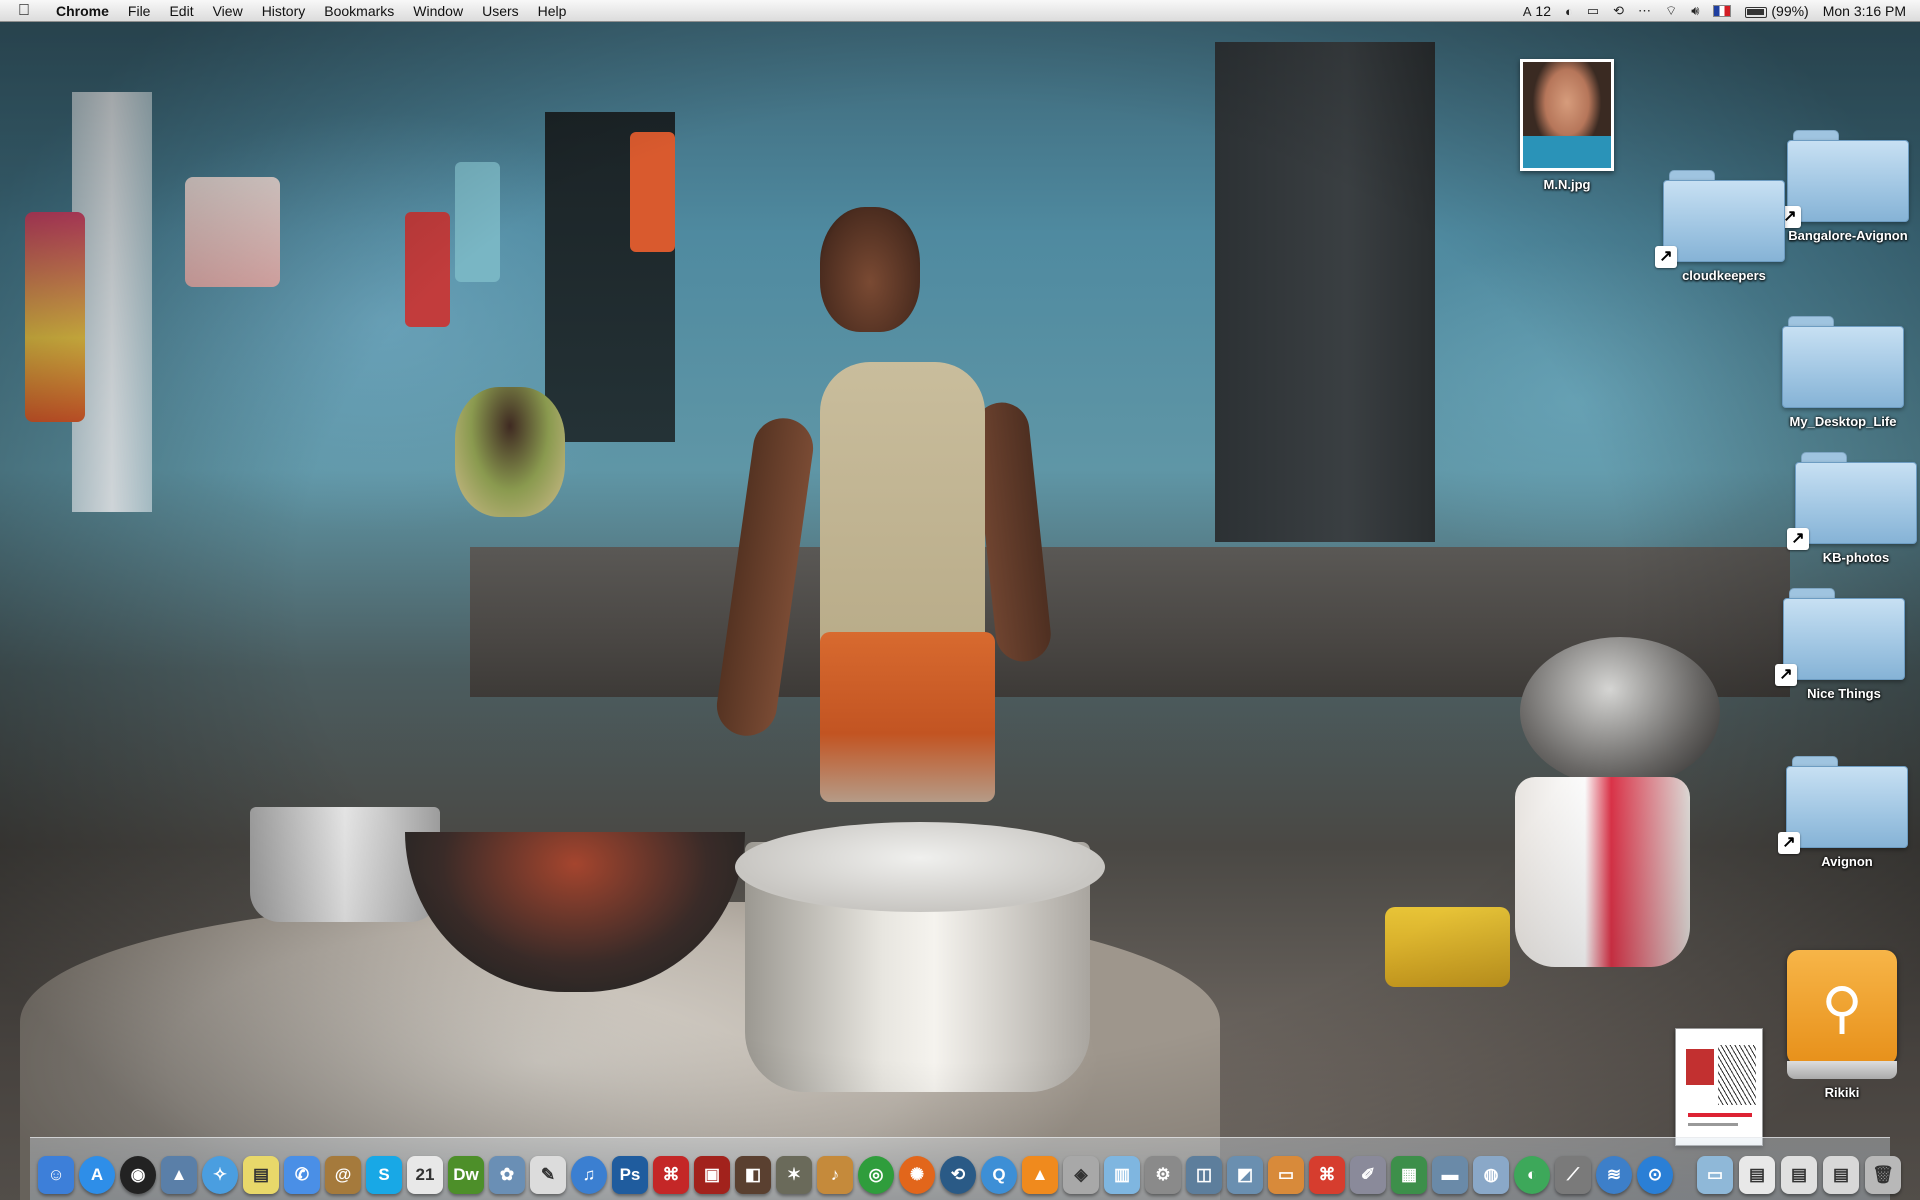  What do you see at coordinates (1286, 1175) in the screenshot?
I see `presentation-icon: ▭` at bounding box center [1286, 1175].